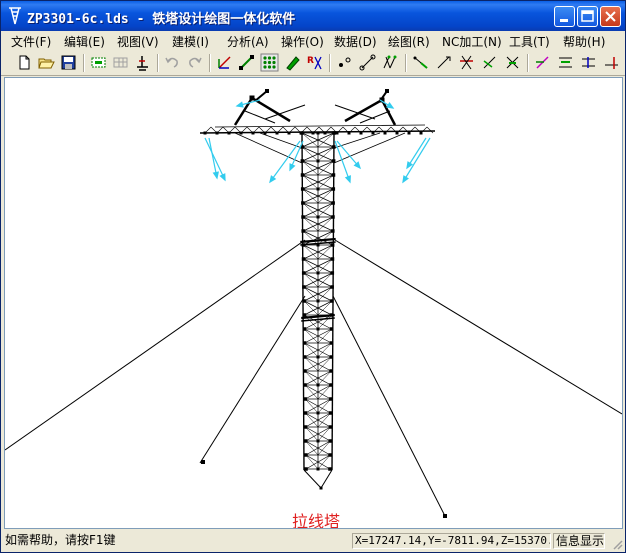 The width and height of the screenshot is (626, 553). Describe the element at coordinates (68, 62) in the screenshot. I see `save-icon` at that location.